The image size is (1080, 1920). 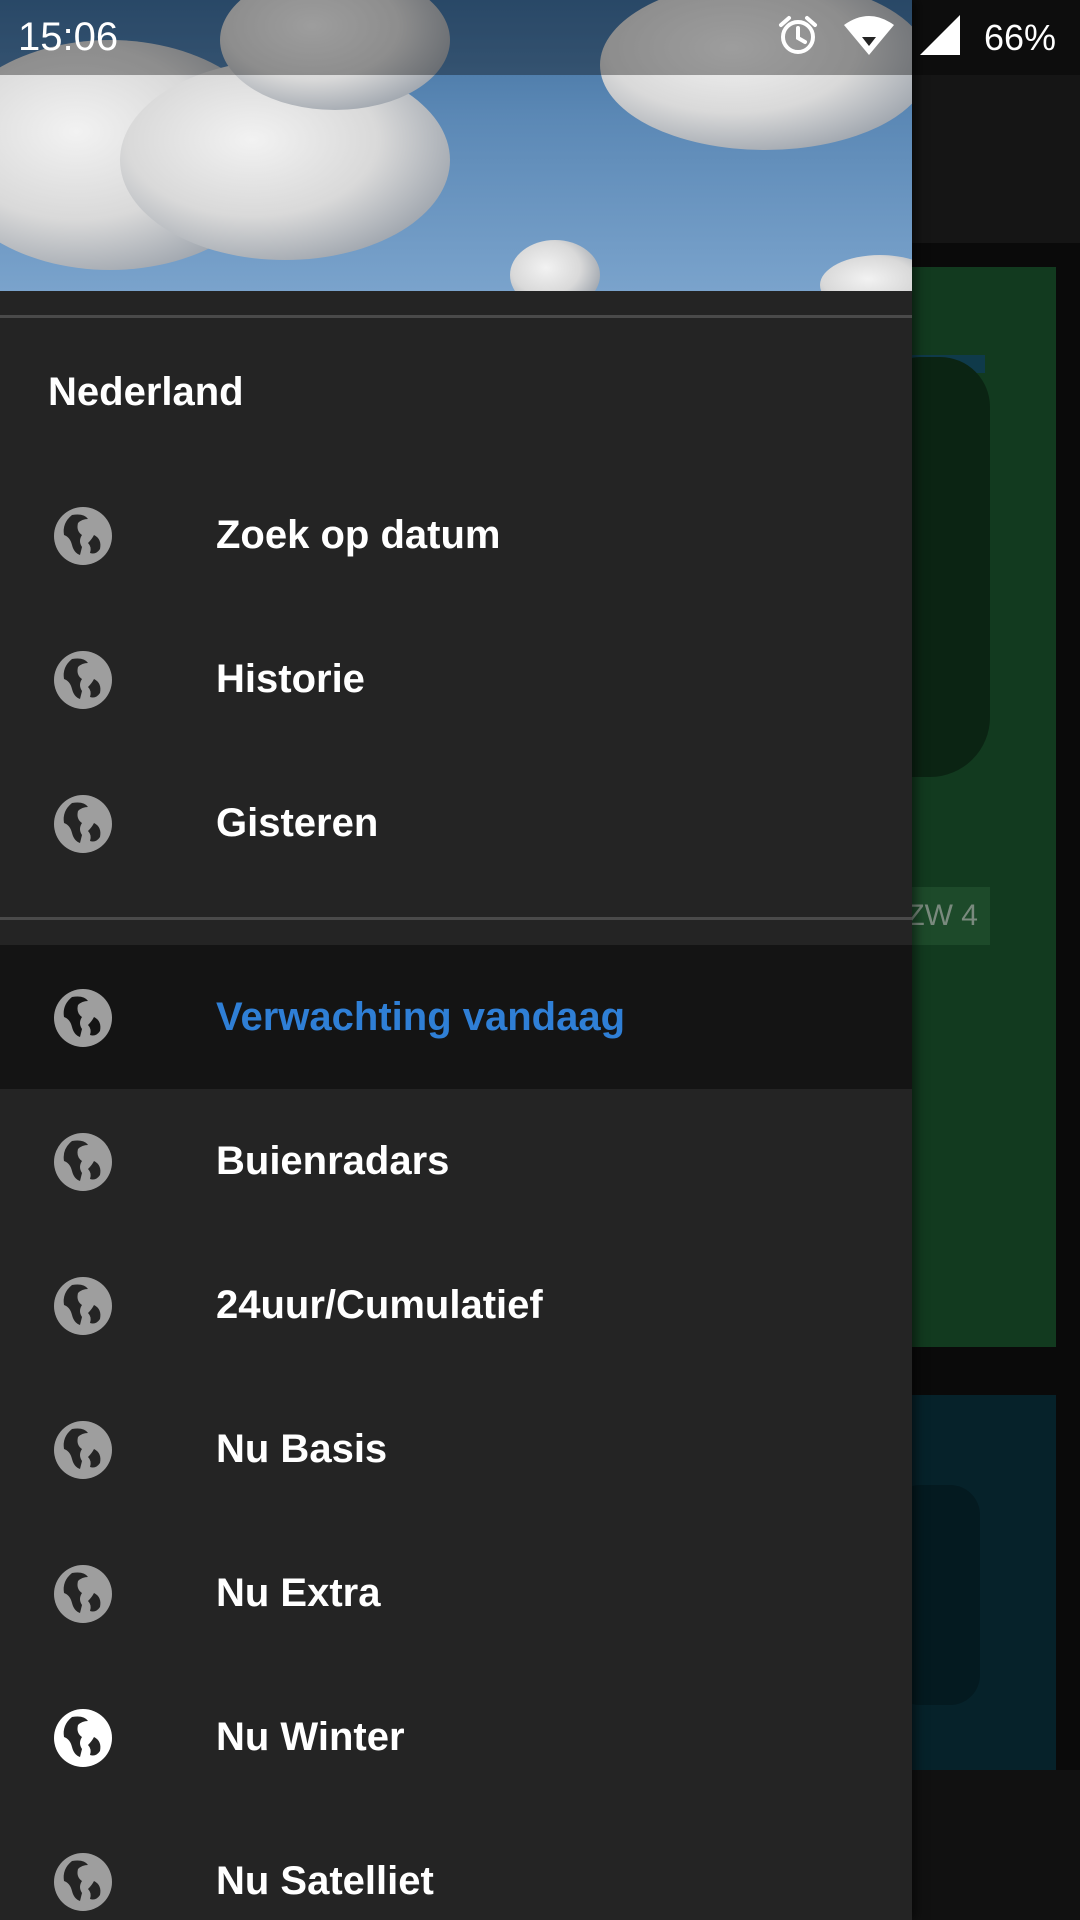 I want to click on menu-item-label: Nu Winter, so click(x=310, y=1737).